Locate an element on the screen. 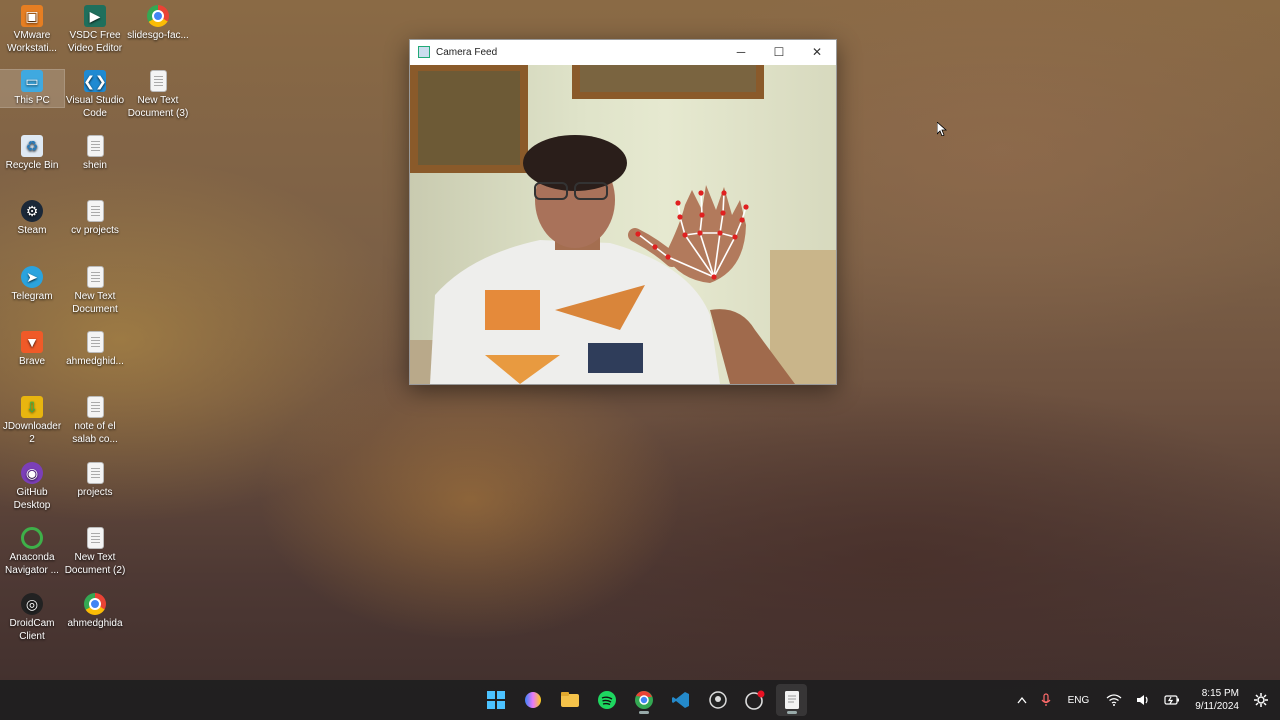 The height and width of the screenshot is (720, 1280). volume-button is located at coordinates (1143, 700).